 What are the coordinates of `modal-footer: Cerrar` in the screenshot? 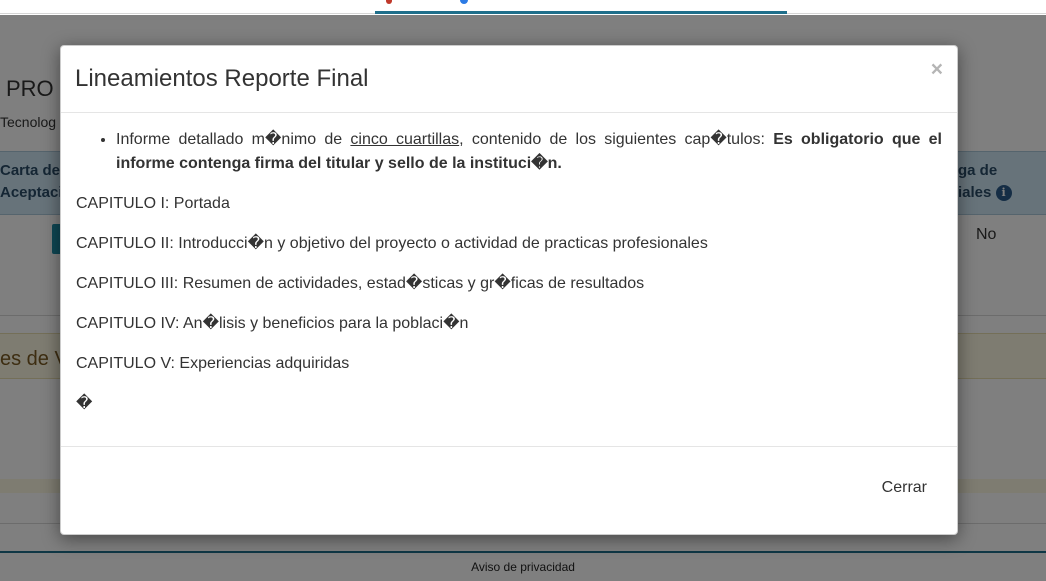 It's located at (509, 491).